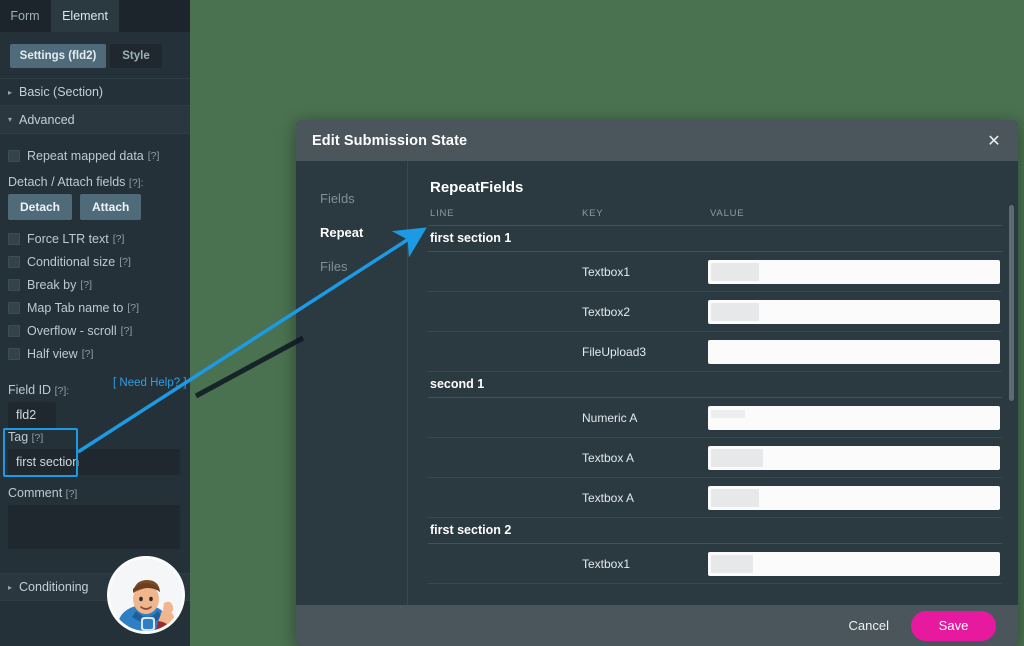 The width and height of the screenshot is (1024, 646). Describe the element at coordinates (644, 417) in the screenshot. I see `key-cell: Numeric A` at that location.